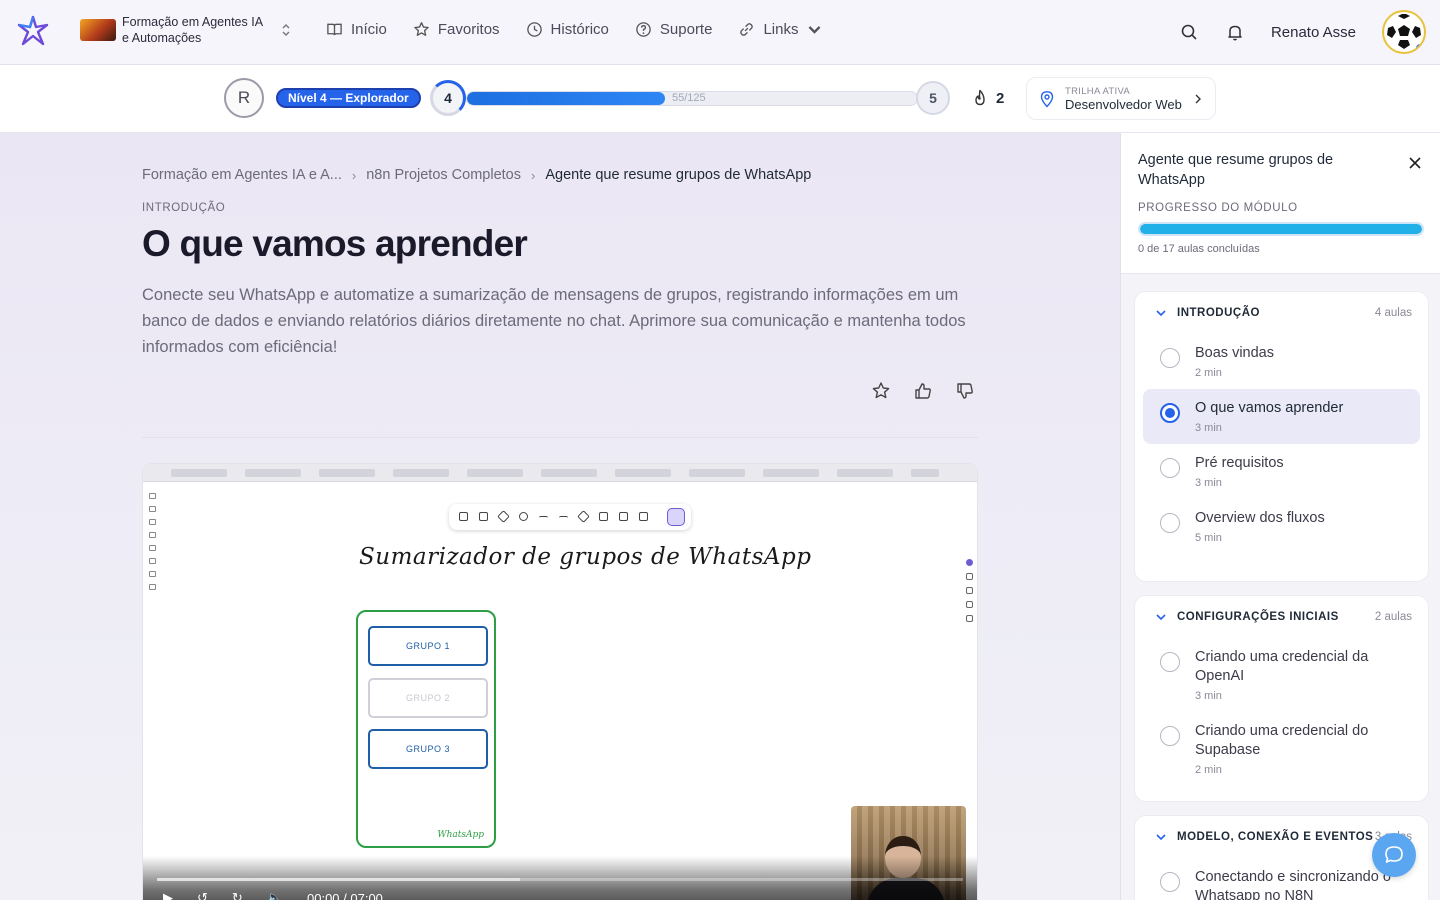 This screenshot has width=1440, height=900. What do you see at coordinates (567, 29) in the screenshot?
I see `nav-historico: Histórico` at bounding box center [567, 29].